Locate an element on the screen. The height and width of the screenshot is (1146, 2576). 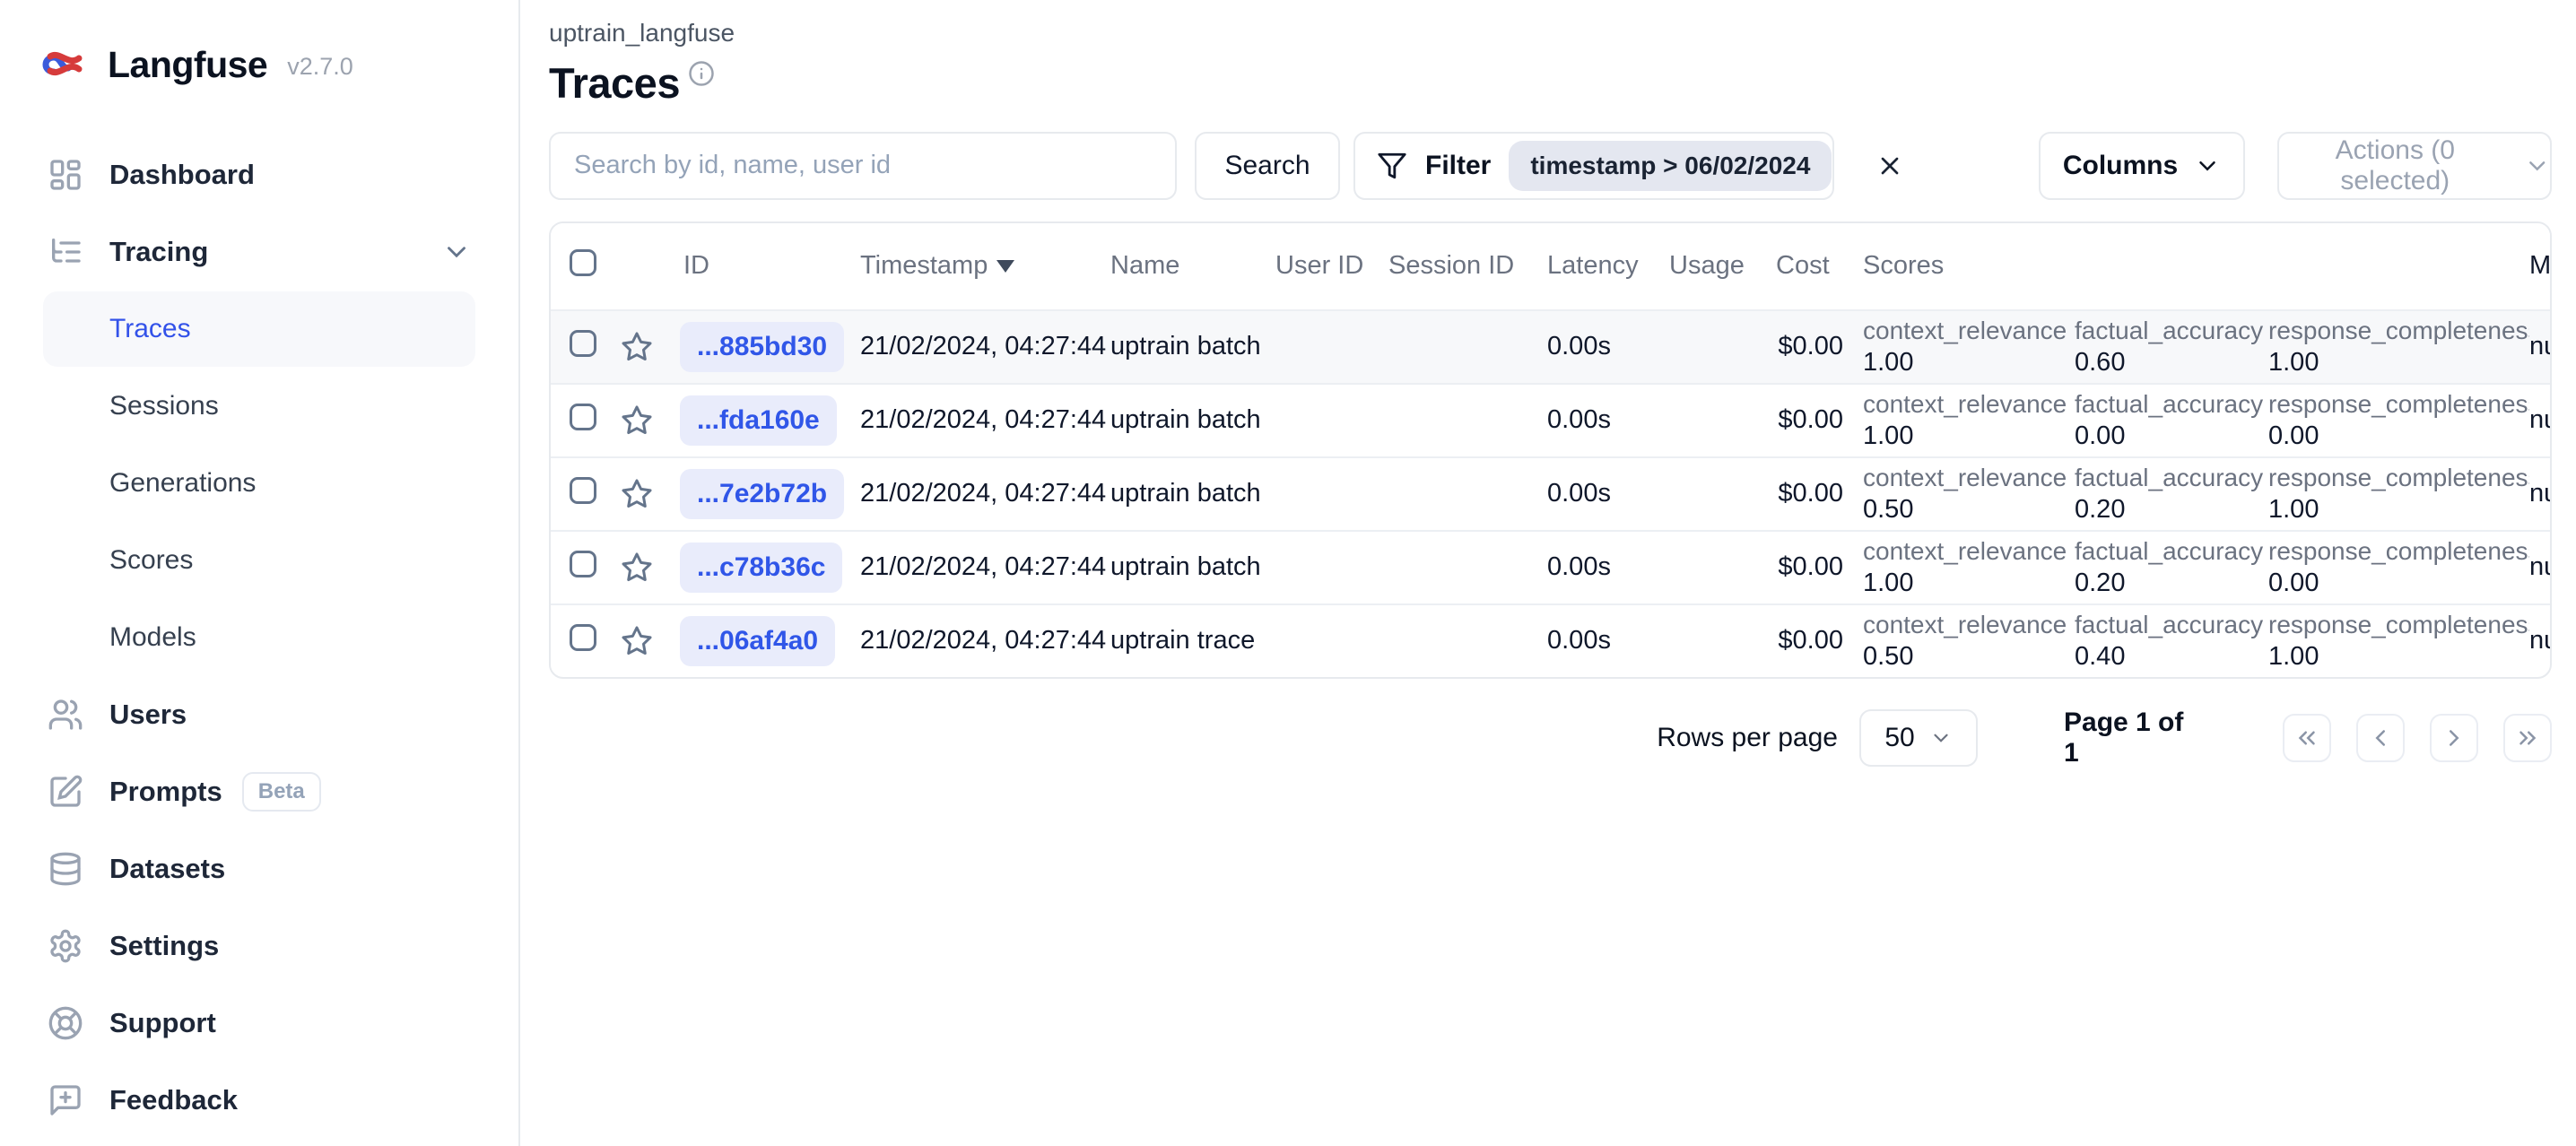
info-icon is located at coordinates (701, 73).